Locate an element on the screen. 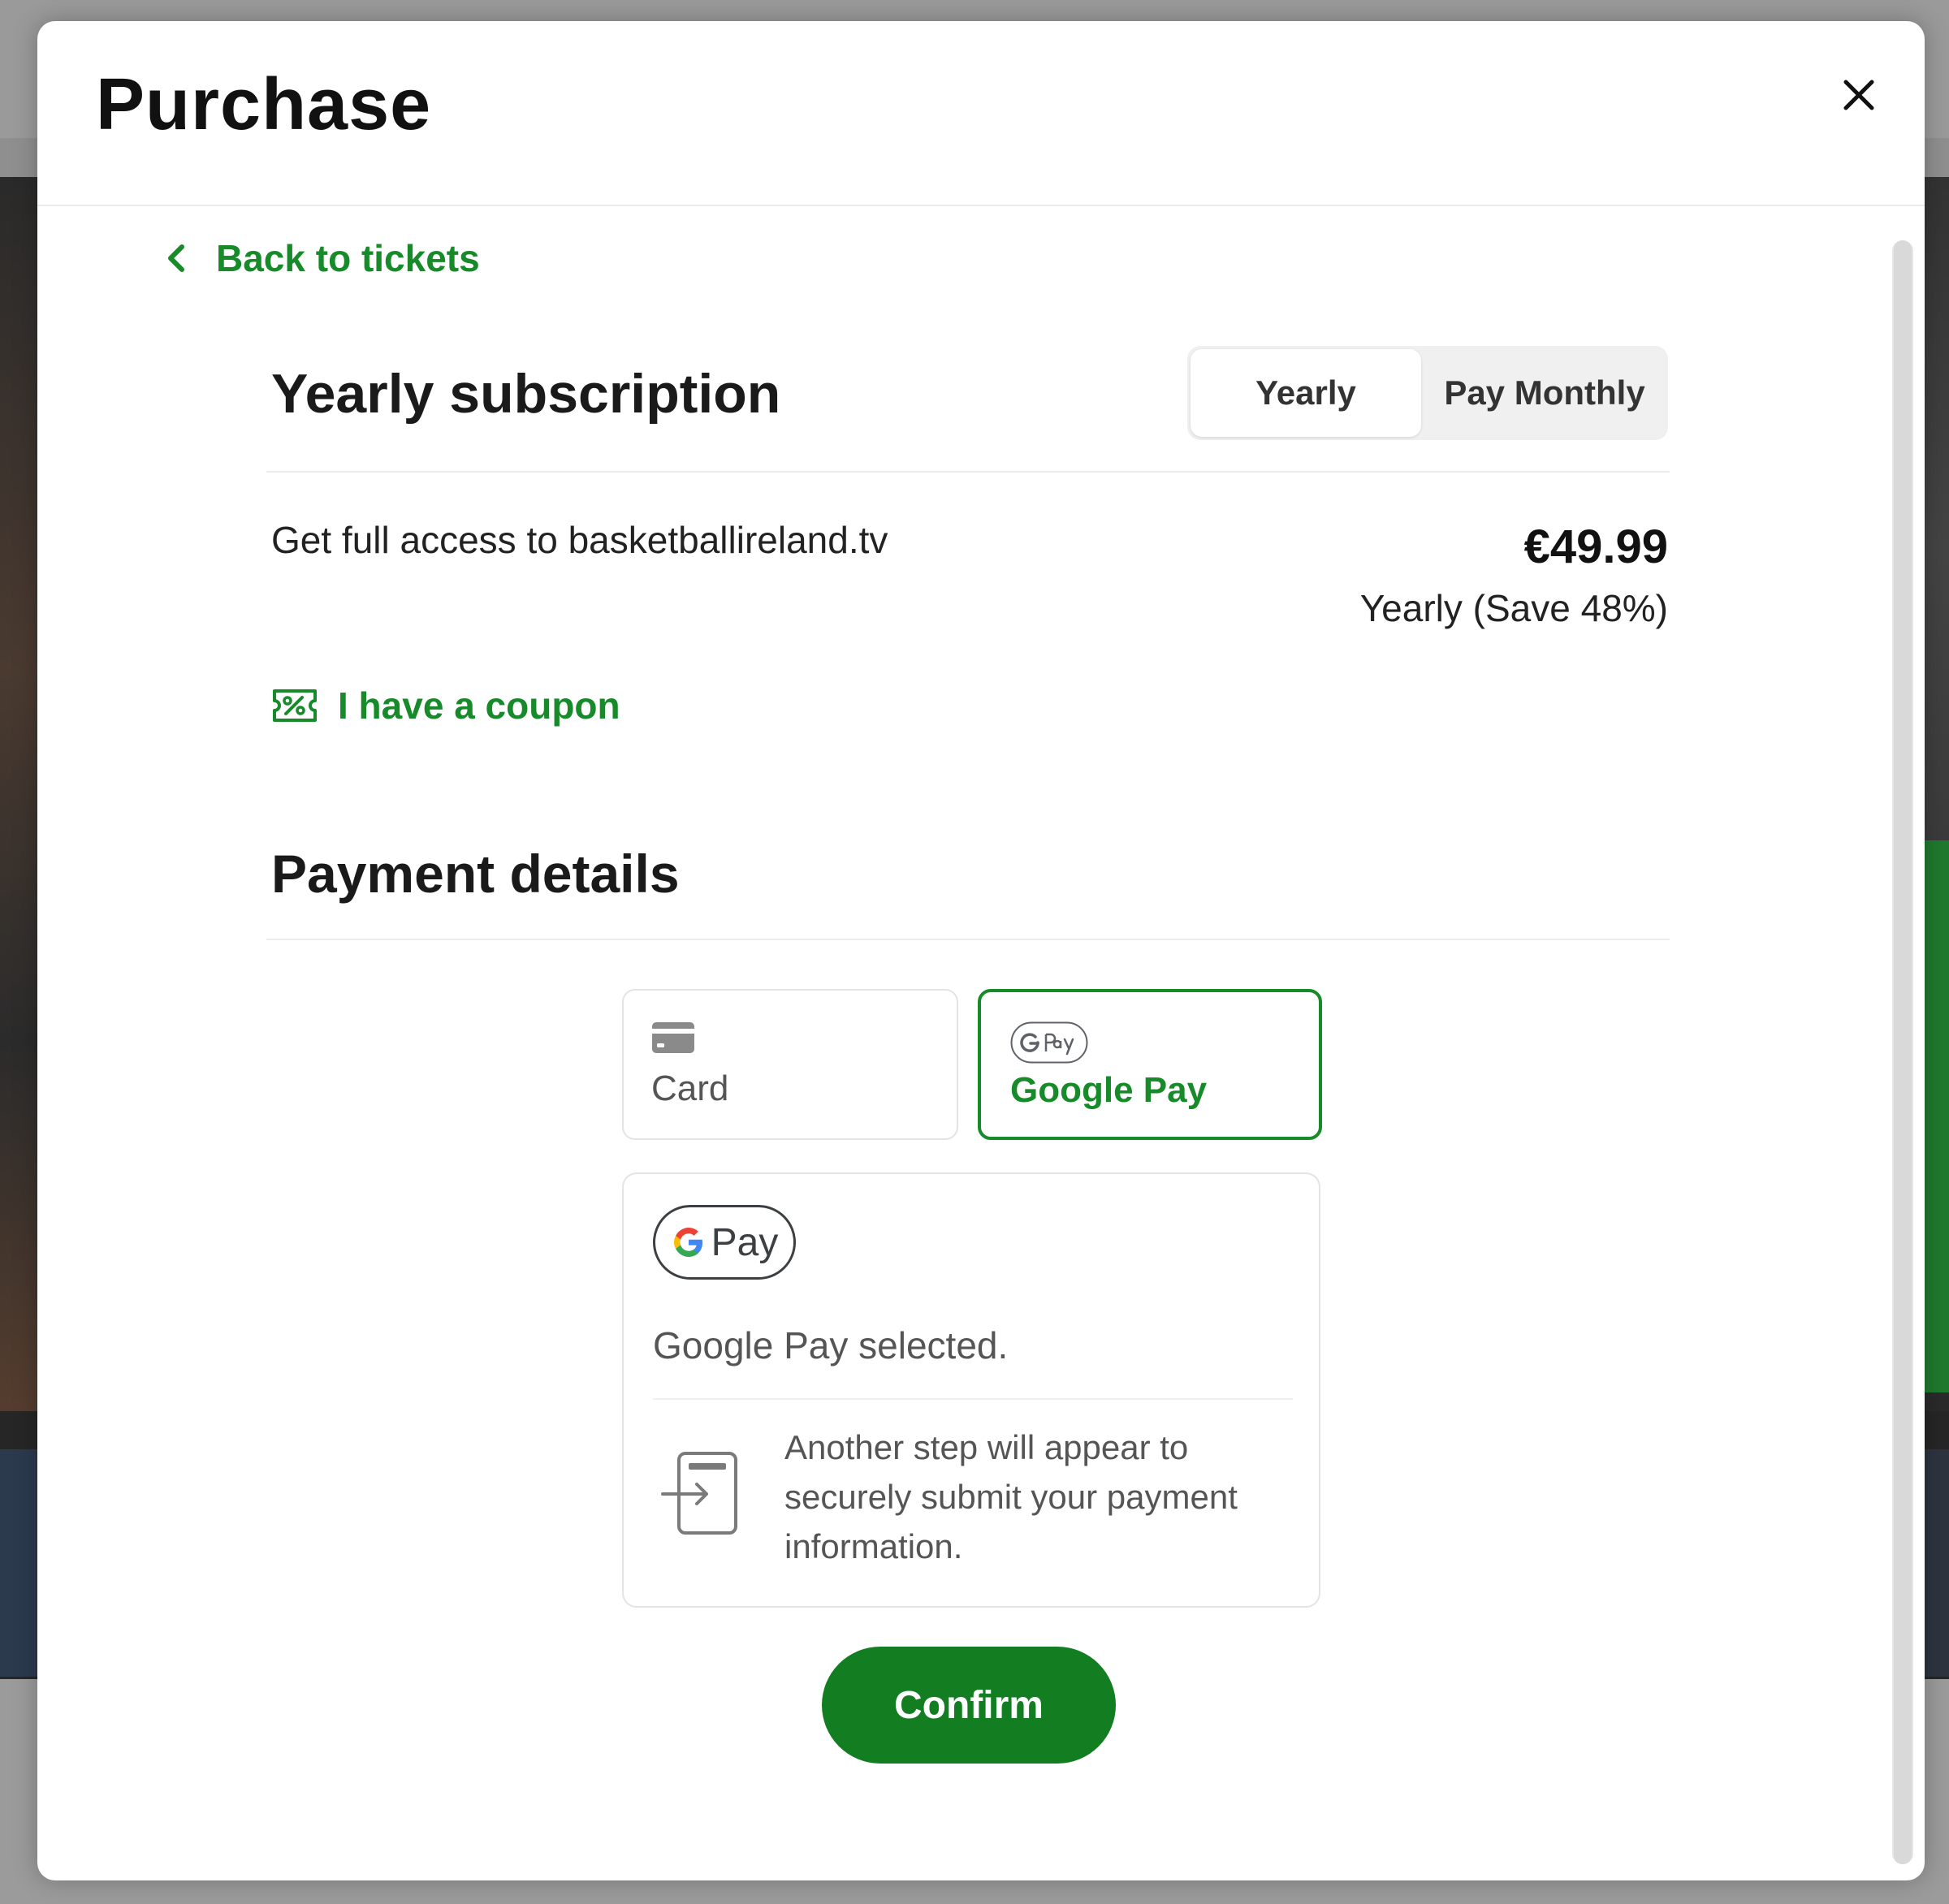 The width and height of the screenshot is (1949, 1904). payment-method-google-pay: Google Pay is located at coordinates (1150, 1064).